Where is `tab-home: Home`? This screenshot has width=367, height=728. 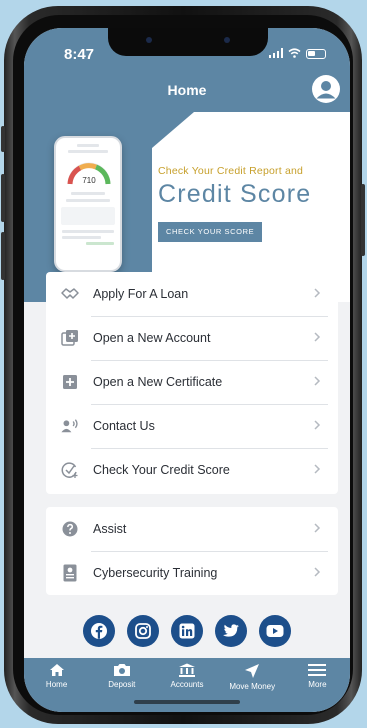 tab-home: Home is located at coordinates (56, 685).